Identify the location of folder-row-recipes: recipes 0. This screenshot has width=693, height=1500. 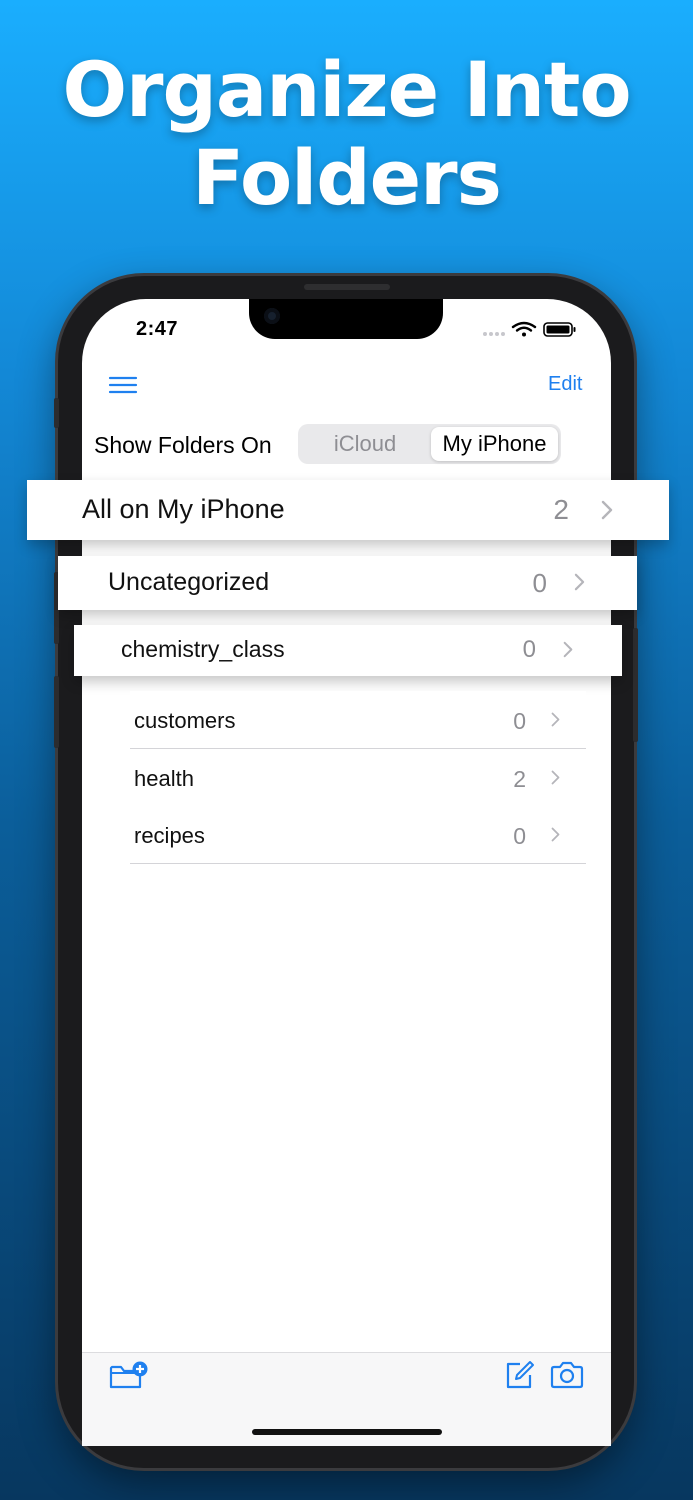
(358, 835).